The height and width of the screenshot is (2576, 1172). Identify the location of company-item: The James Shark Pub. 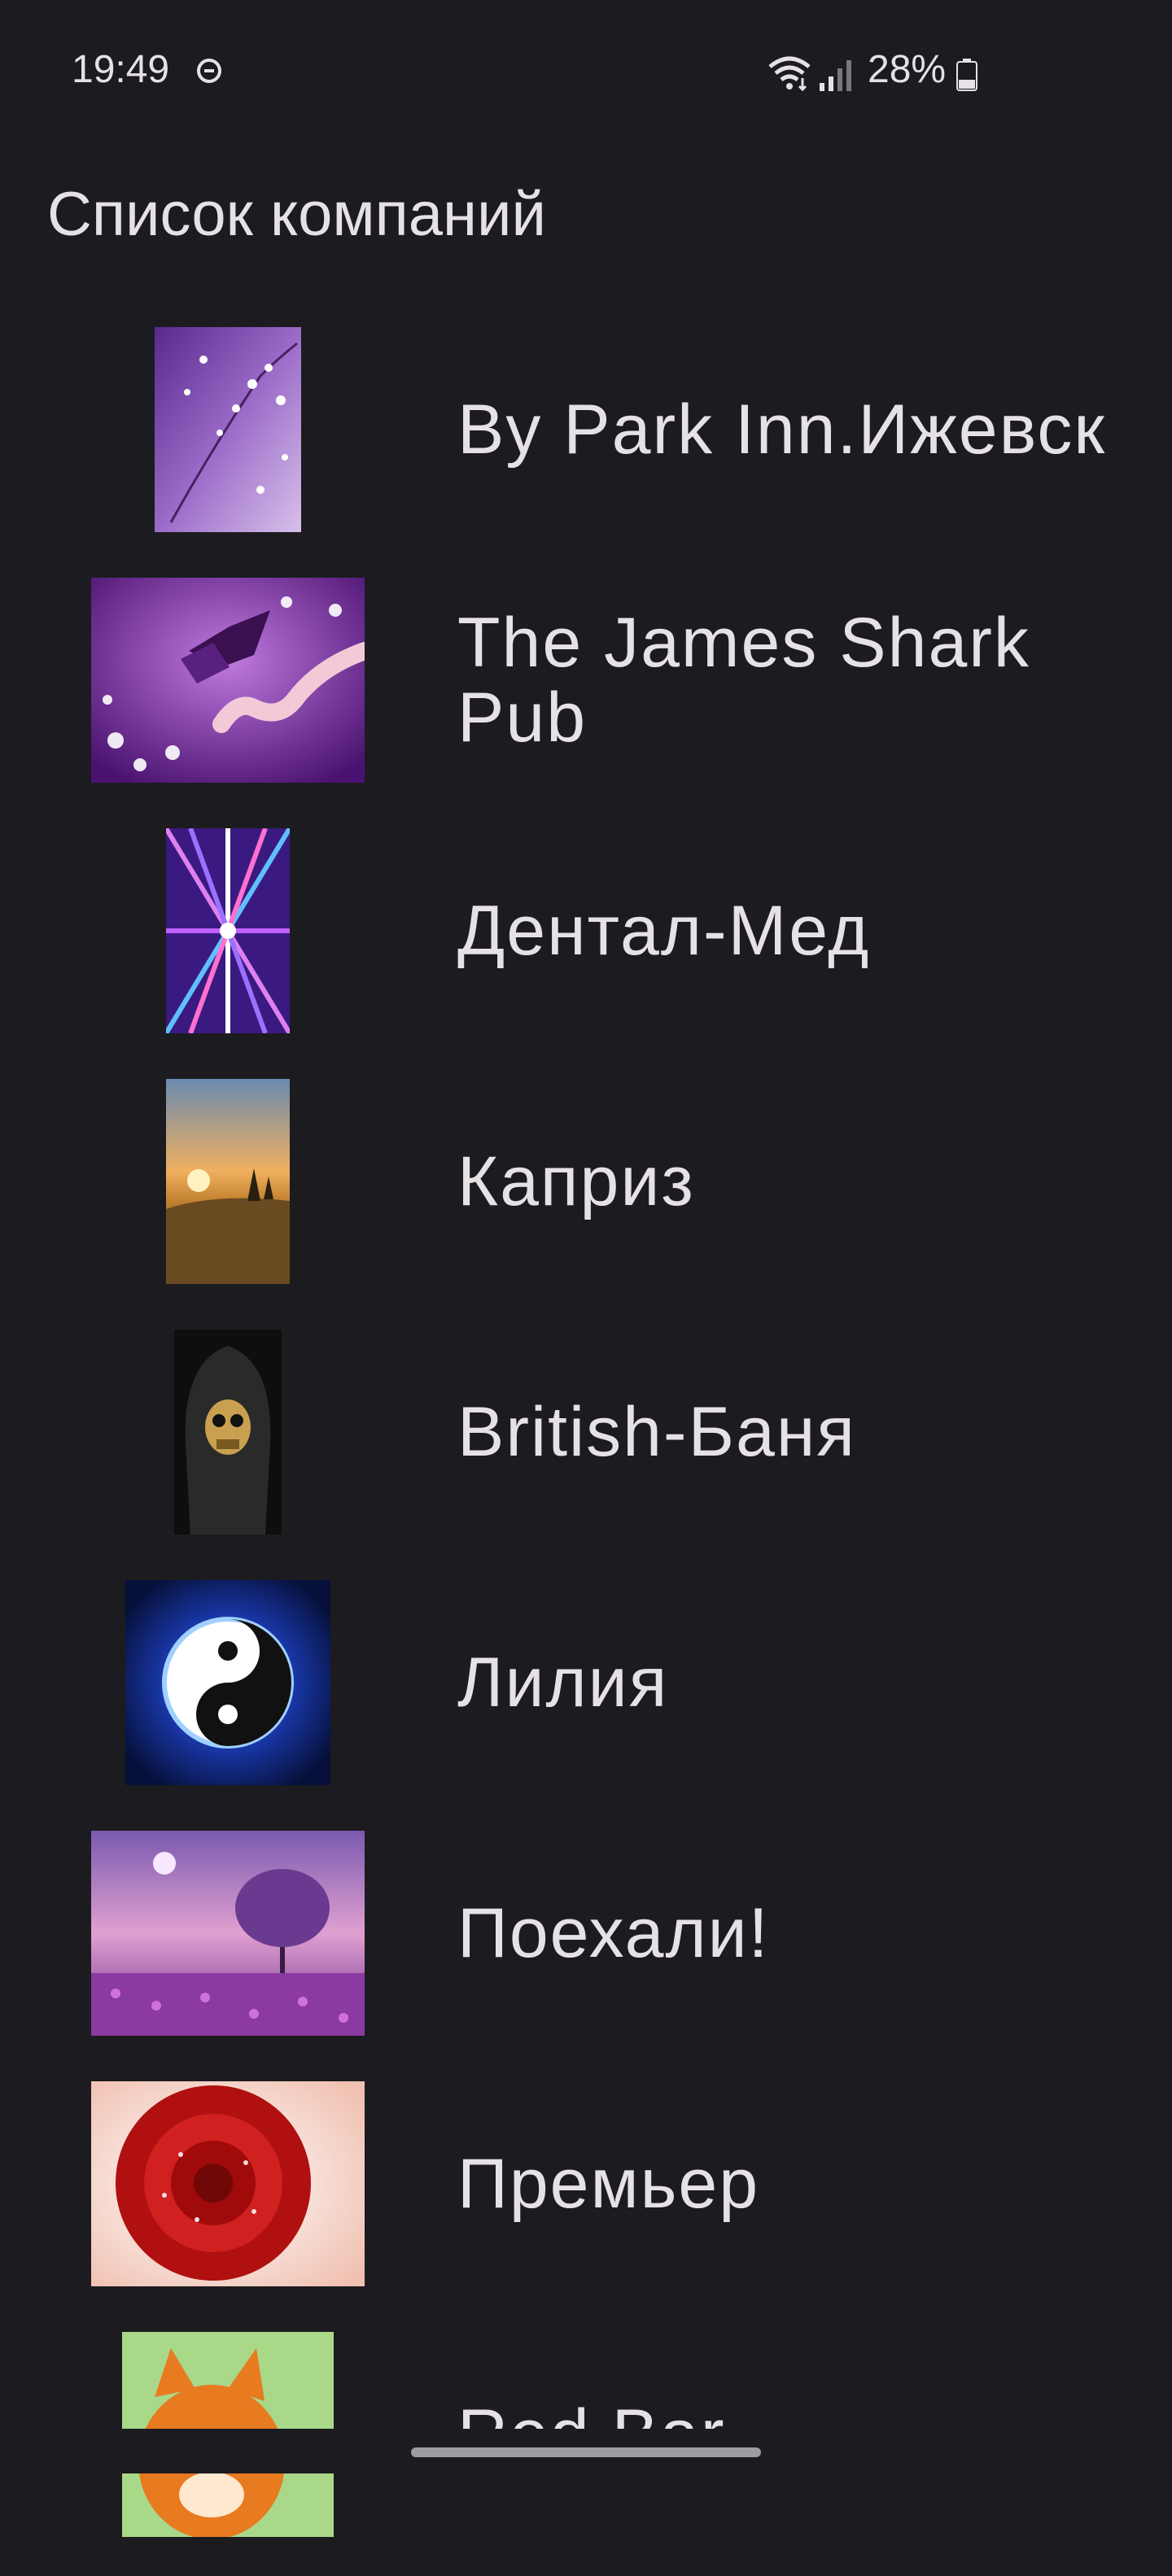
(586, 696).